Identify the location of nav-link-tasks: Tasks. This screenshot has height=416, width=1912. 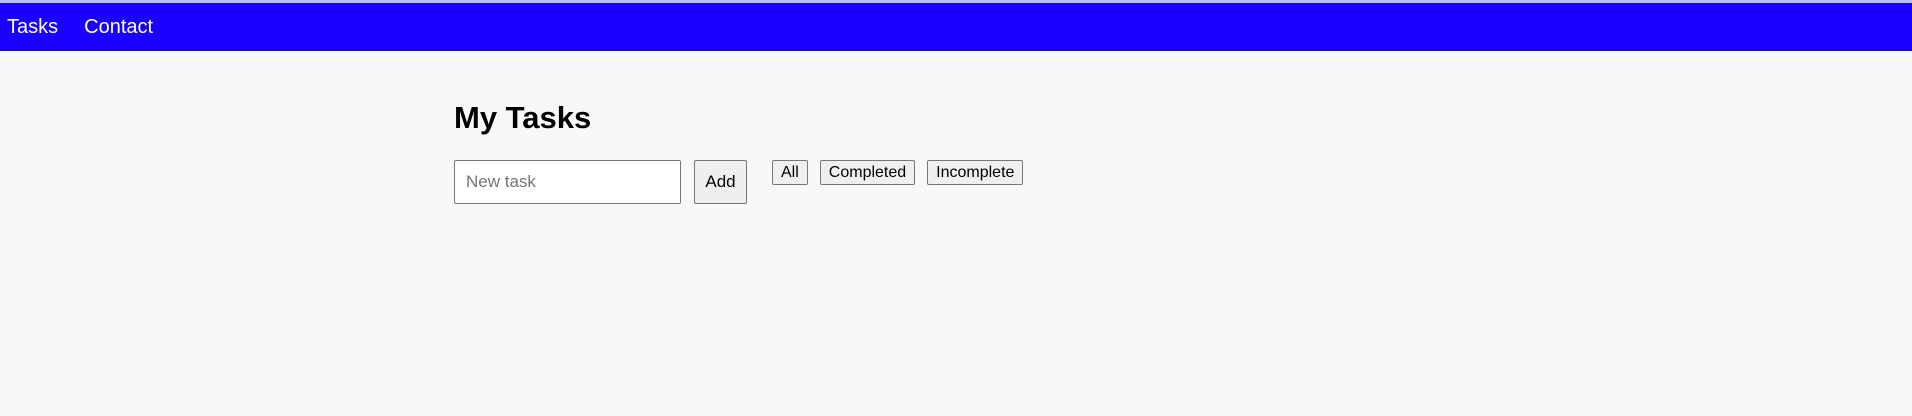
(32, 27).